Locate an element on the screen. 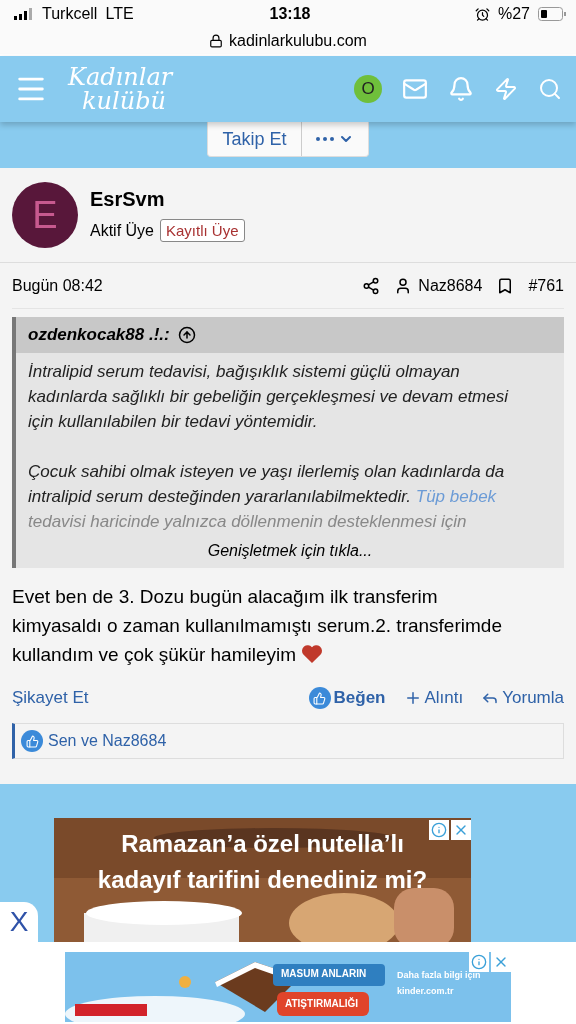  post-number: #761 is located at coordinates (546, 285).